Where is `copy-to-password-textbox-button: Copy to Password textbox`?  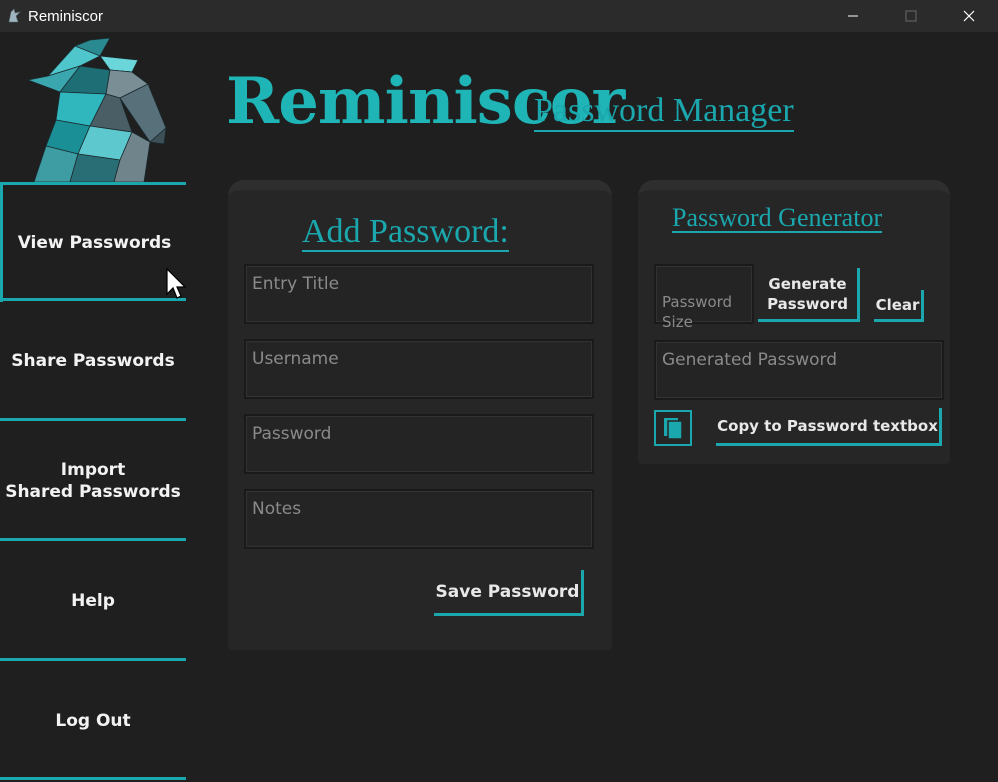 copy-to-password-textbox-button: Copy to Password textbox is located at coordinates (829, 427).